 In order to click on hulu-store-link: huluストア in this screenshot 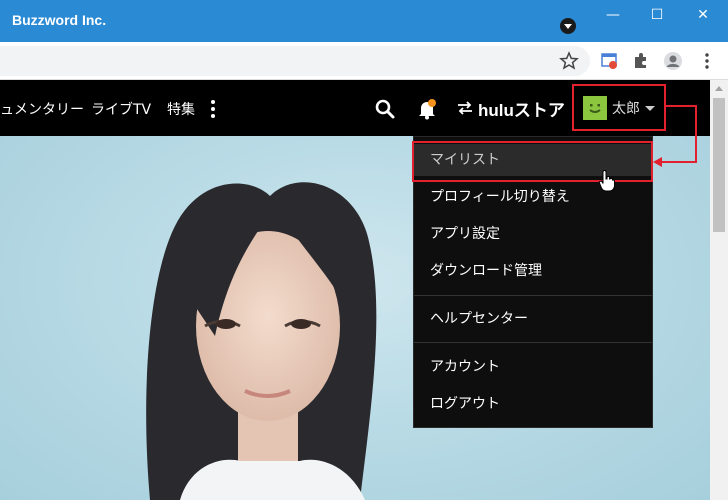, I will do `click(521, 108)`.